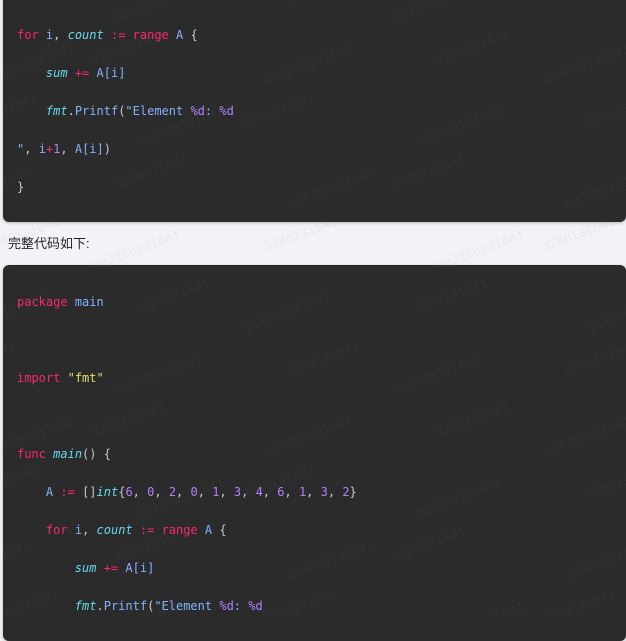  I want to click on code-token: 0, so click(194, 492).